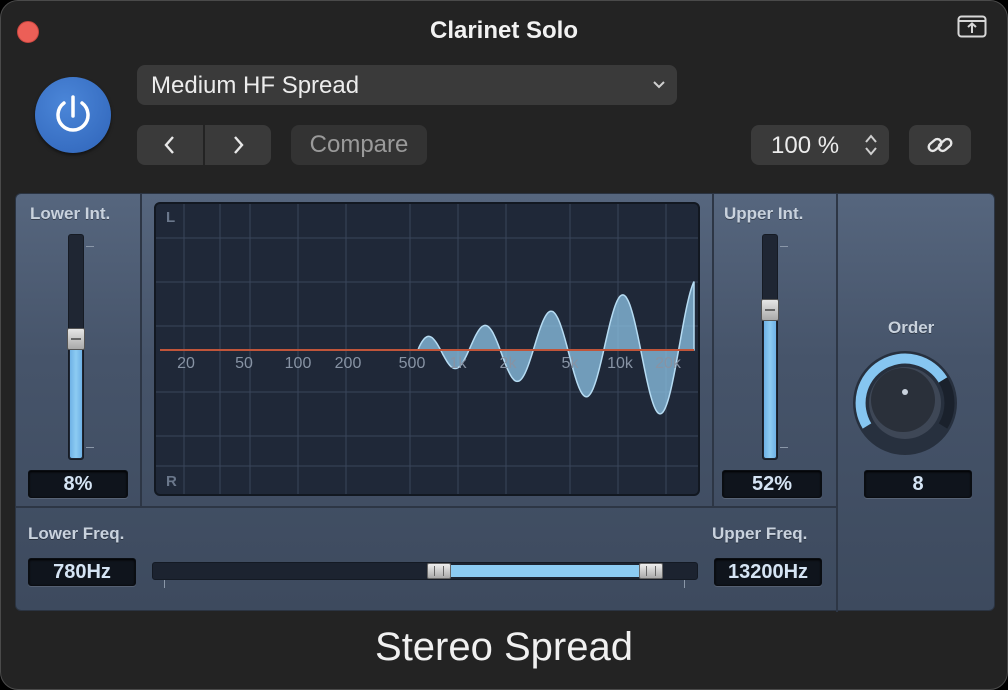  Describe the element at coordinates (509, 363) in the screenshot. I see `freq-tick-label: 2k` at that location.